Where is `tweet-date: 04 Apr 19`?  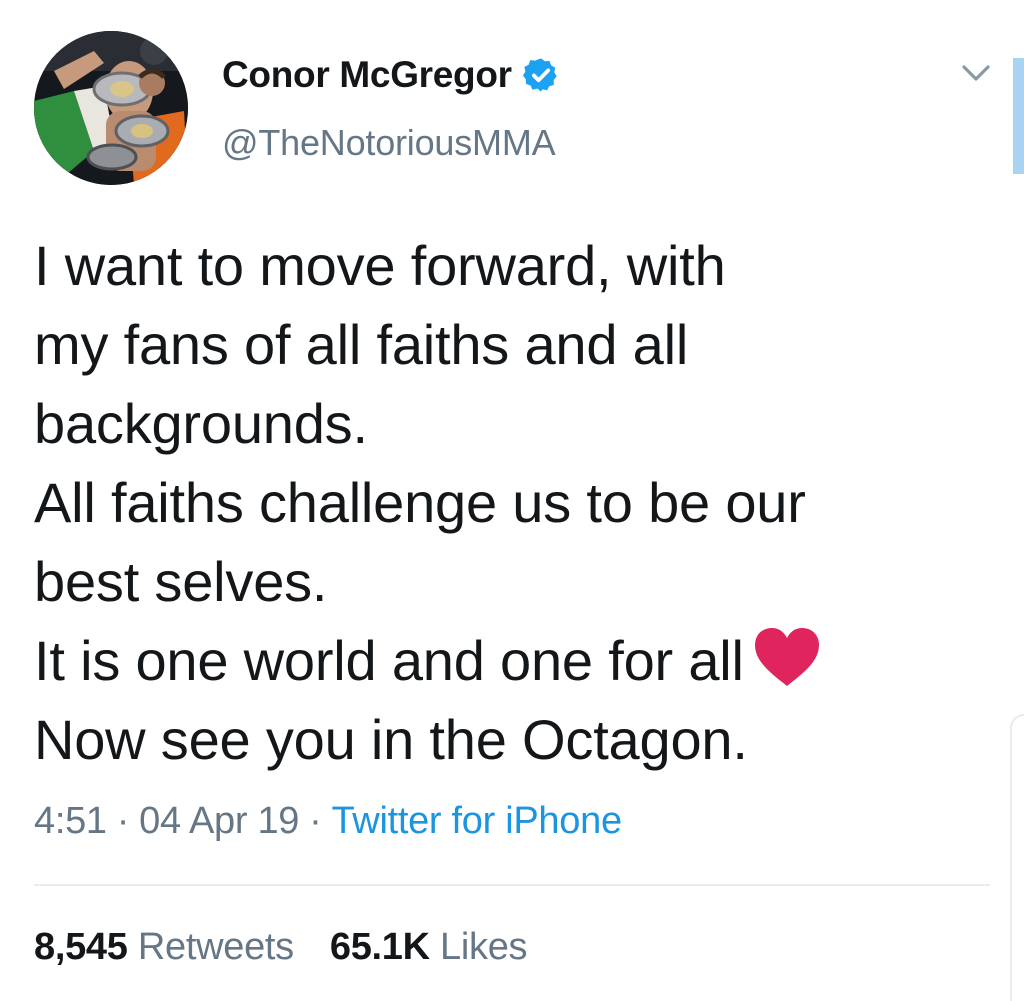 tweet-date: 04 Apr 19 is located at coordinates (219, 821).